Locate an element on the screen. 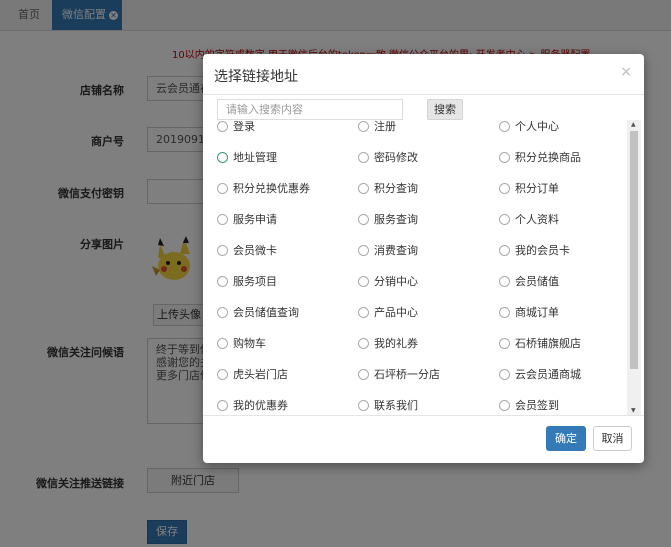  link-option-label: 分销中心 is located at coordinates (396, 281).